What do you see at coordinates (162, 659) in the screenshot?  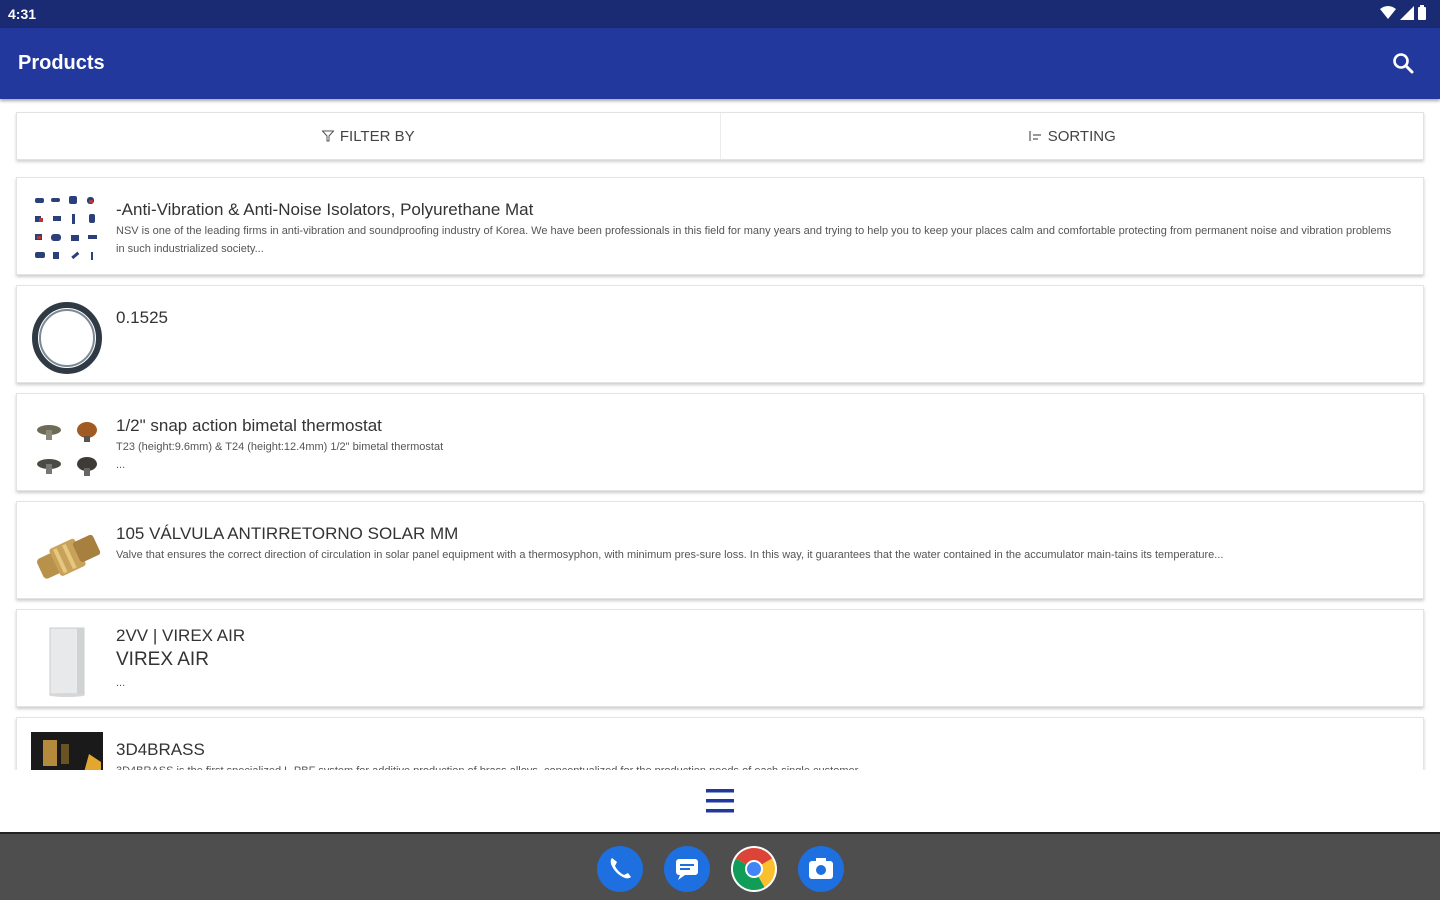 I see `product-subtitle: VIREX AIR` at bounding box center [162, 659].